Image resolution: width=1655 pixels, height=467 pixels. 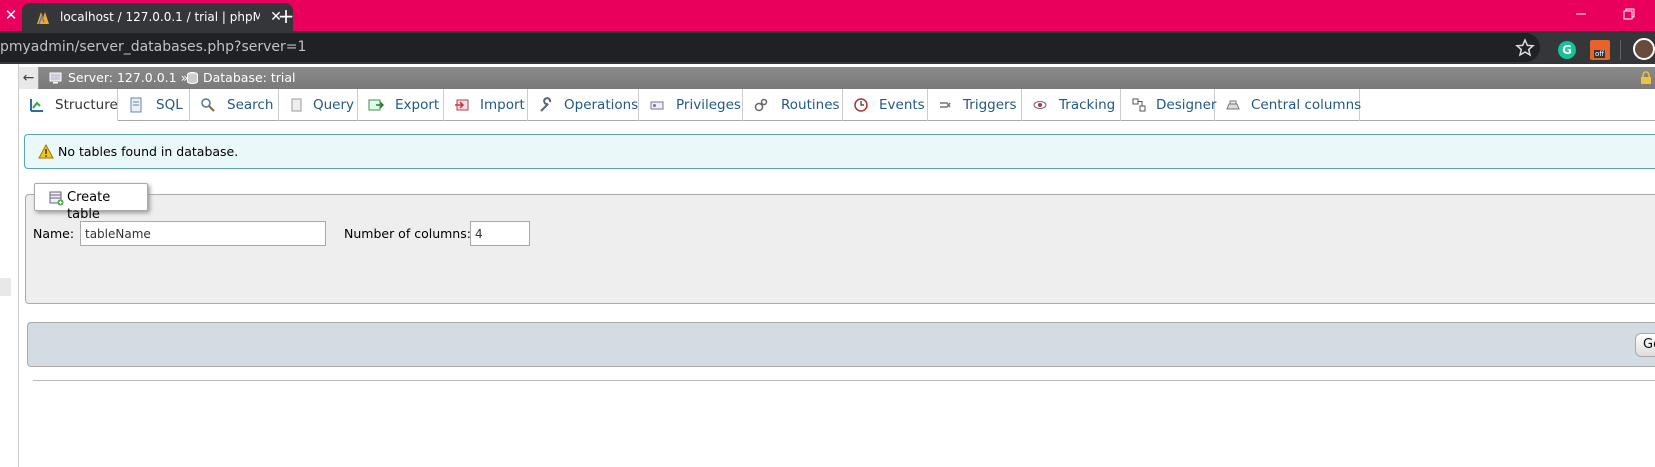 What do you see at coordinates (208, 105) in the screenshot?
I see `search-icon` at bounding box center [208, 105].